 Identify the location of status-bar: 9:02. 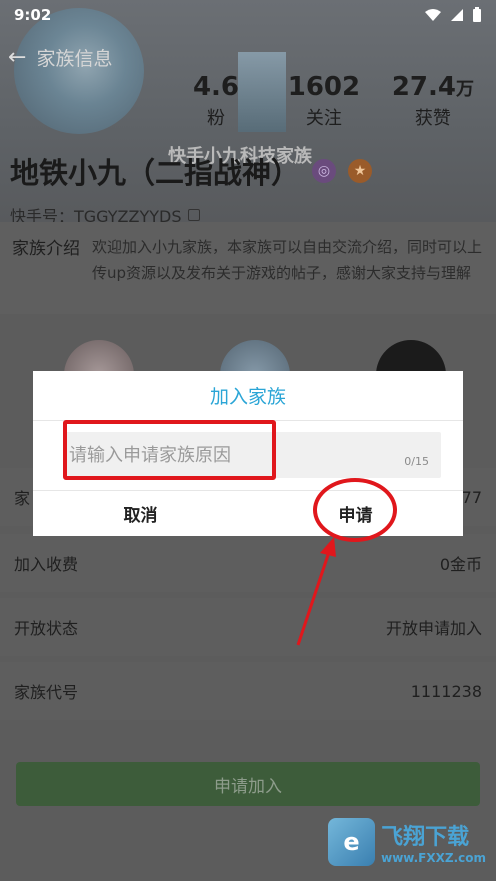
(248, 15).